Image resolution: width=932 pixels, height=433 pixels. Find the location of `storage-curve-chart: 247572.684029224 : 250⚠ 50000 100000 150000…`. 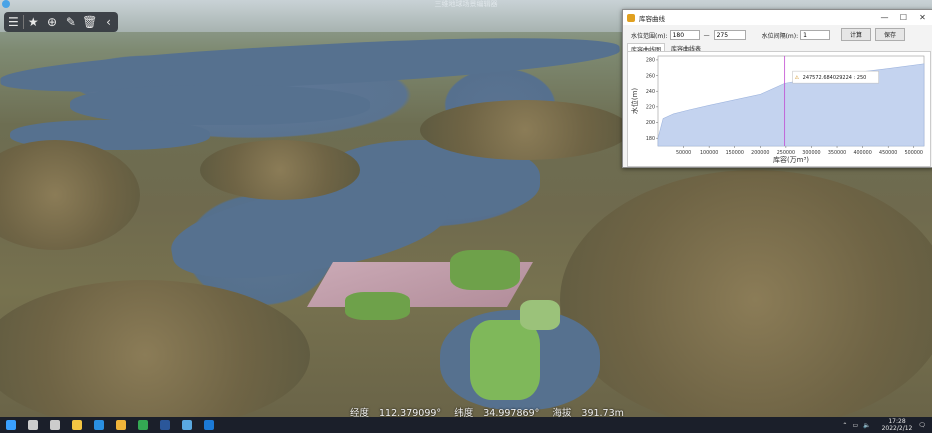

storage-curve-chart: 247572.684029224 : 250⚠ 50000 100000 150000… is located at coordinates (779, 109).